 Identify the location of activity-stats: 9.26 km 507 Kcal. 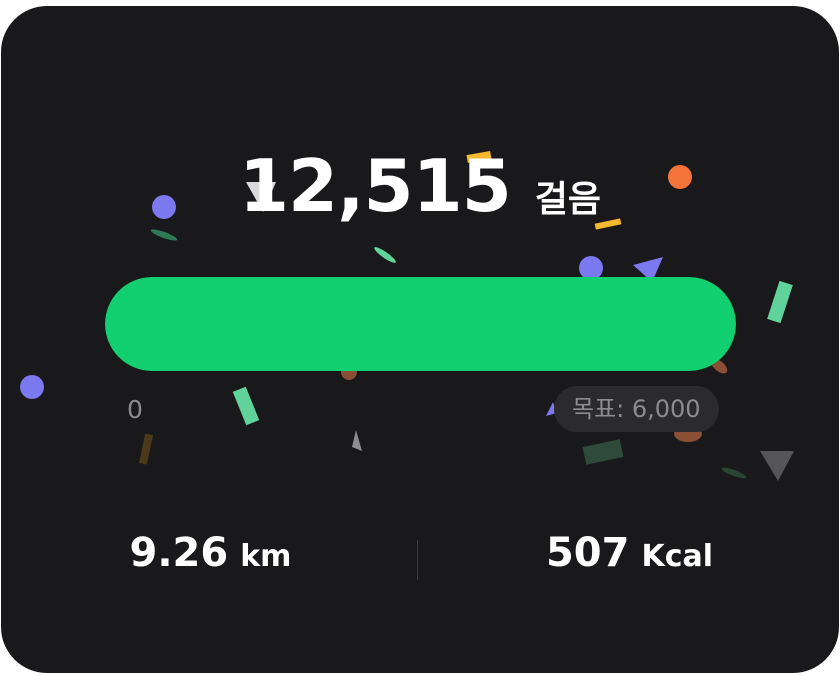
(420, 560).